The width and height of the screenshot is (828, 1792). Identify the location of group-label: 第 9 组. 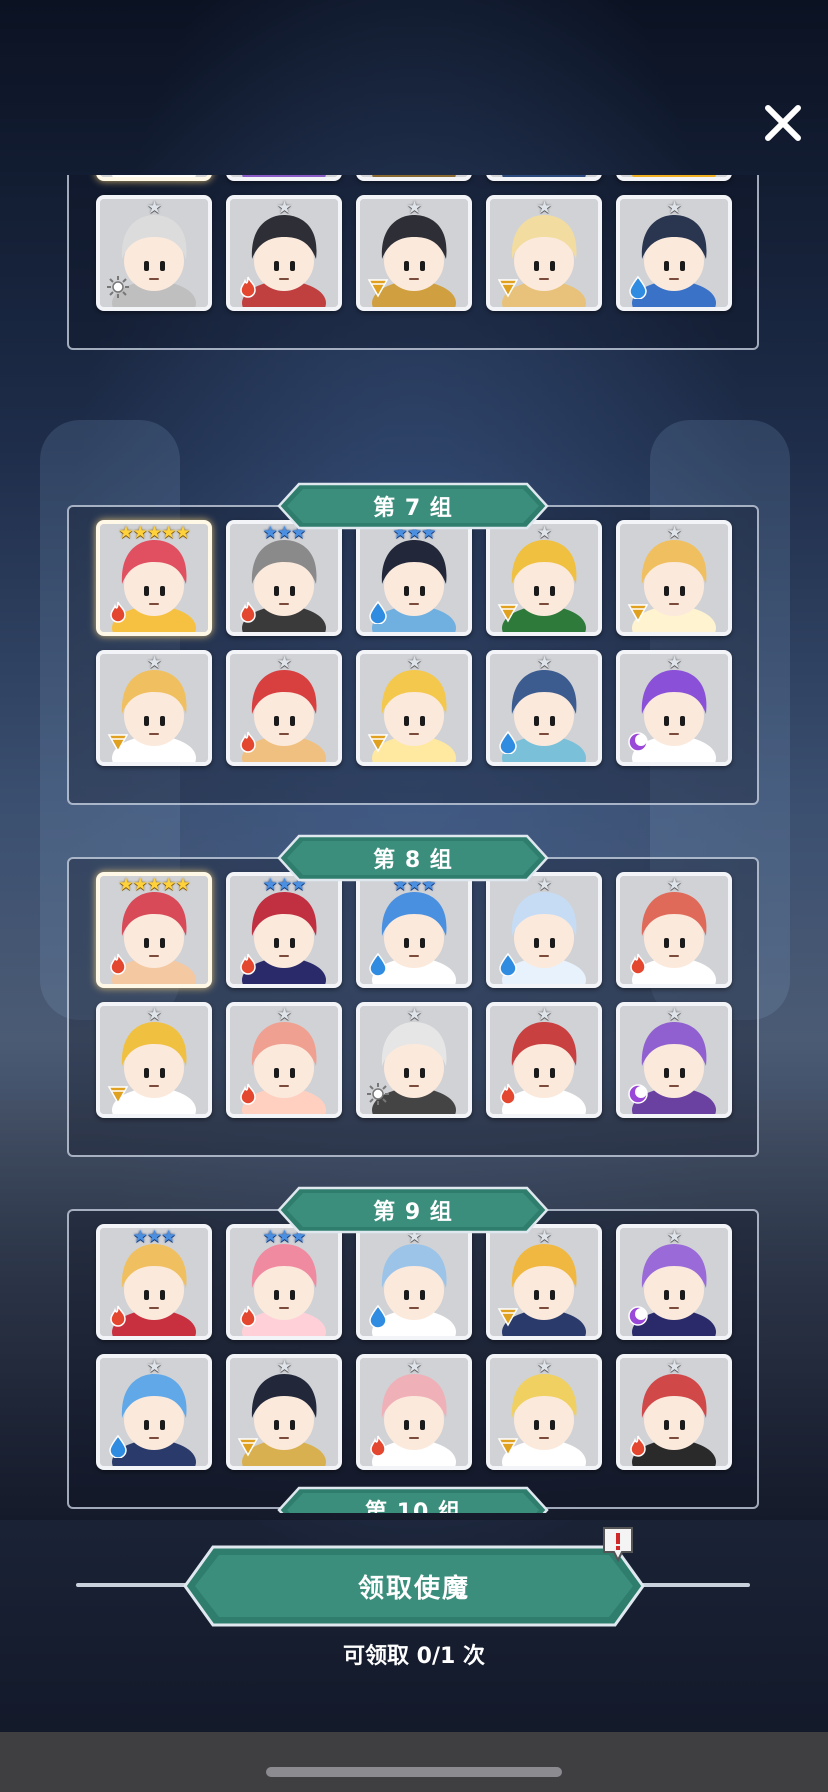
(413, 1210).